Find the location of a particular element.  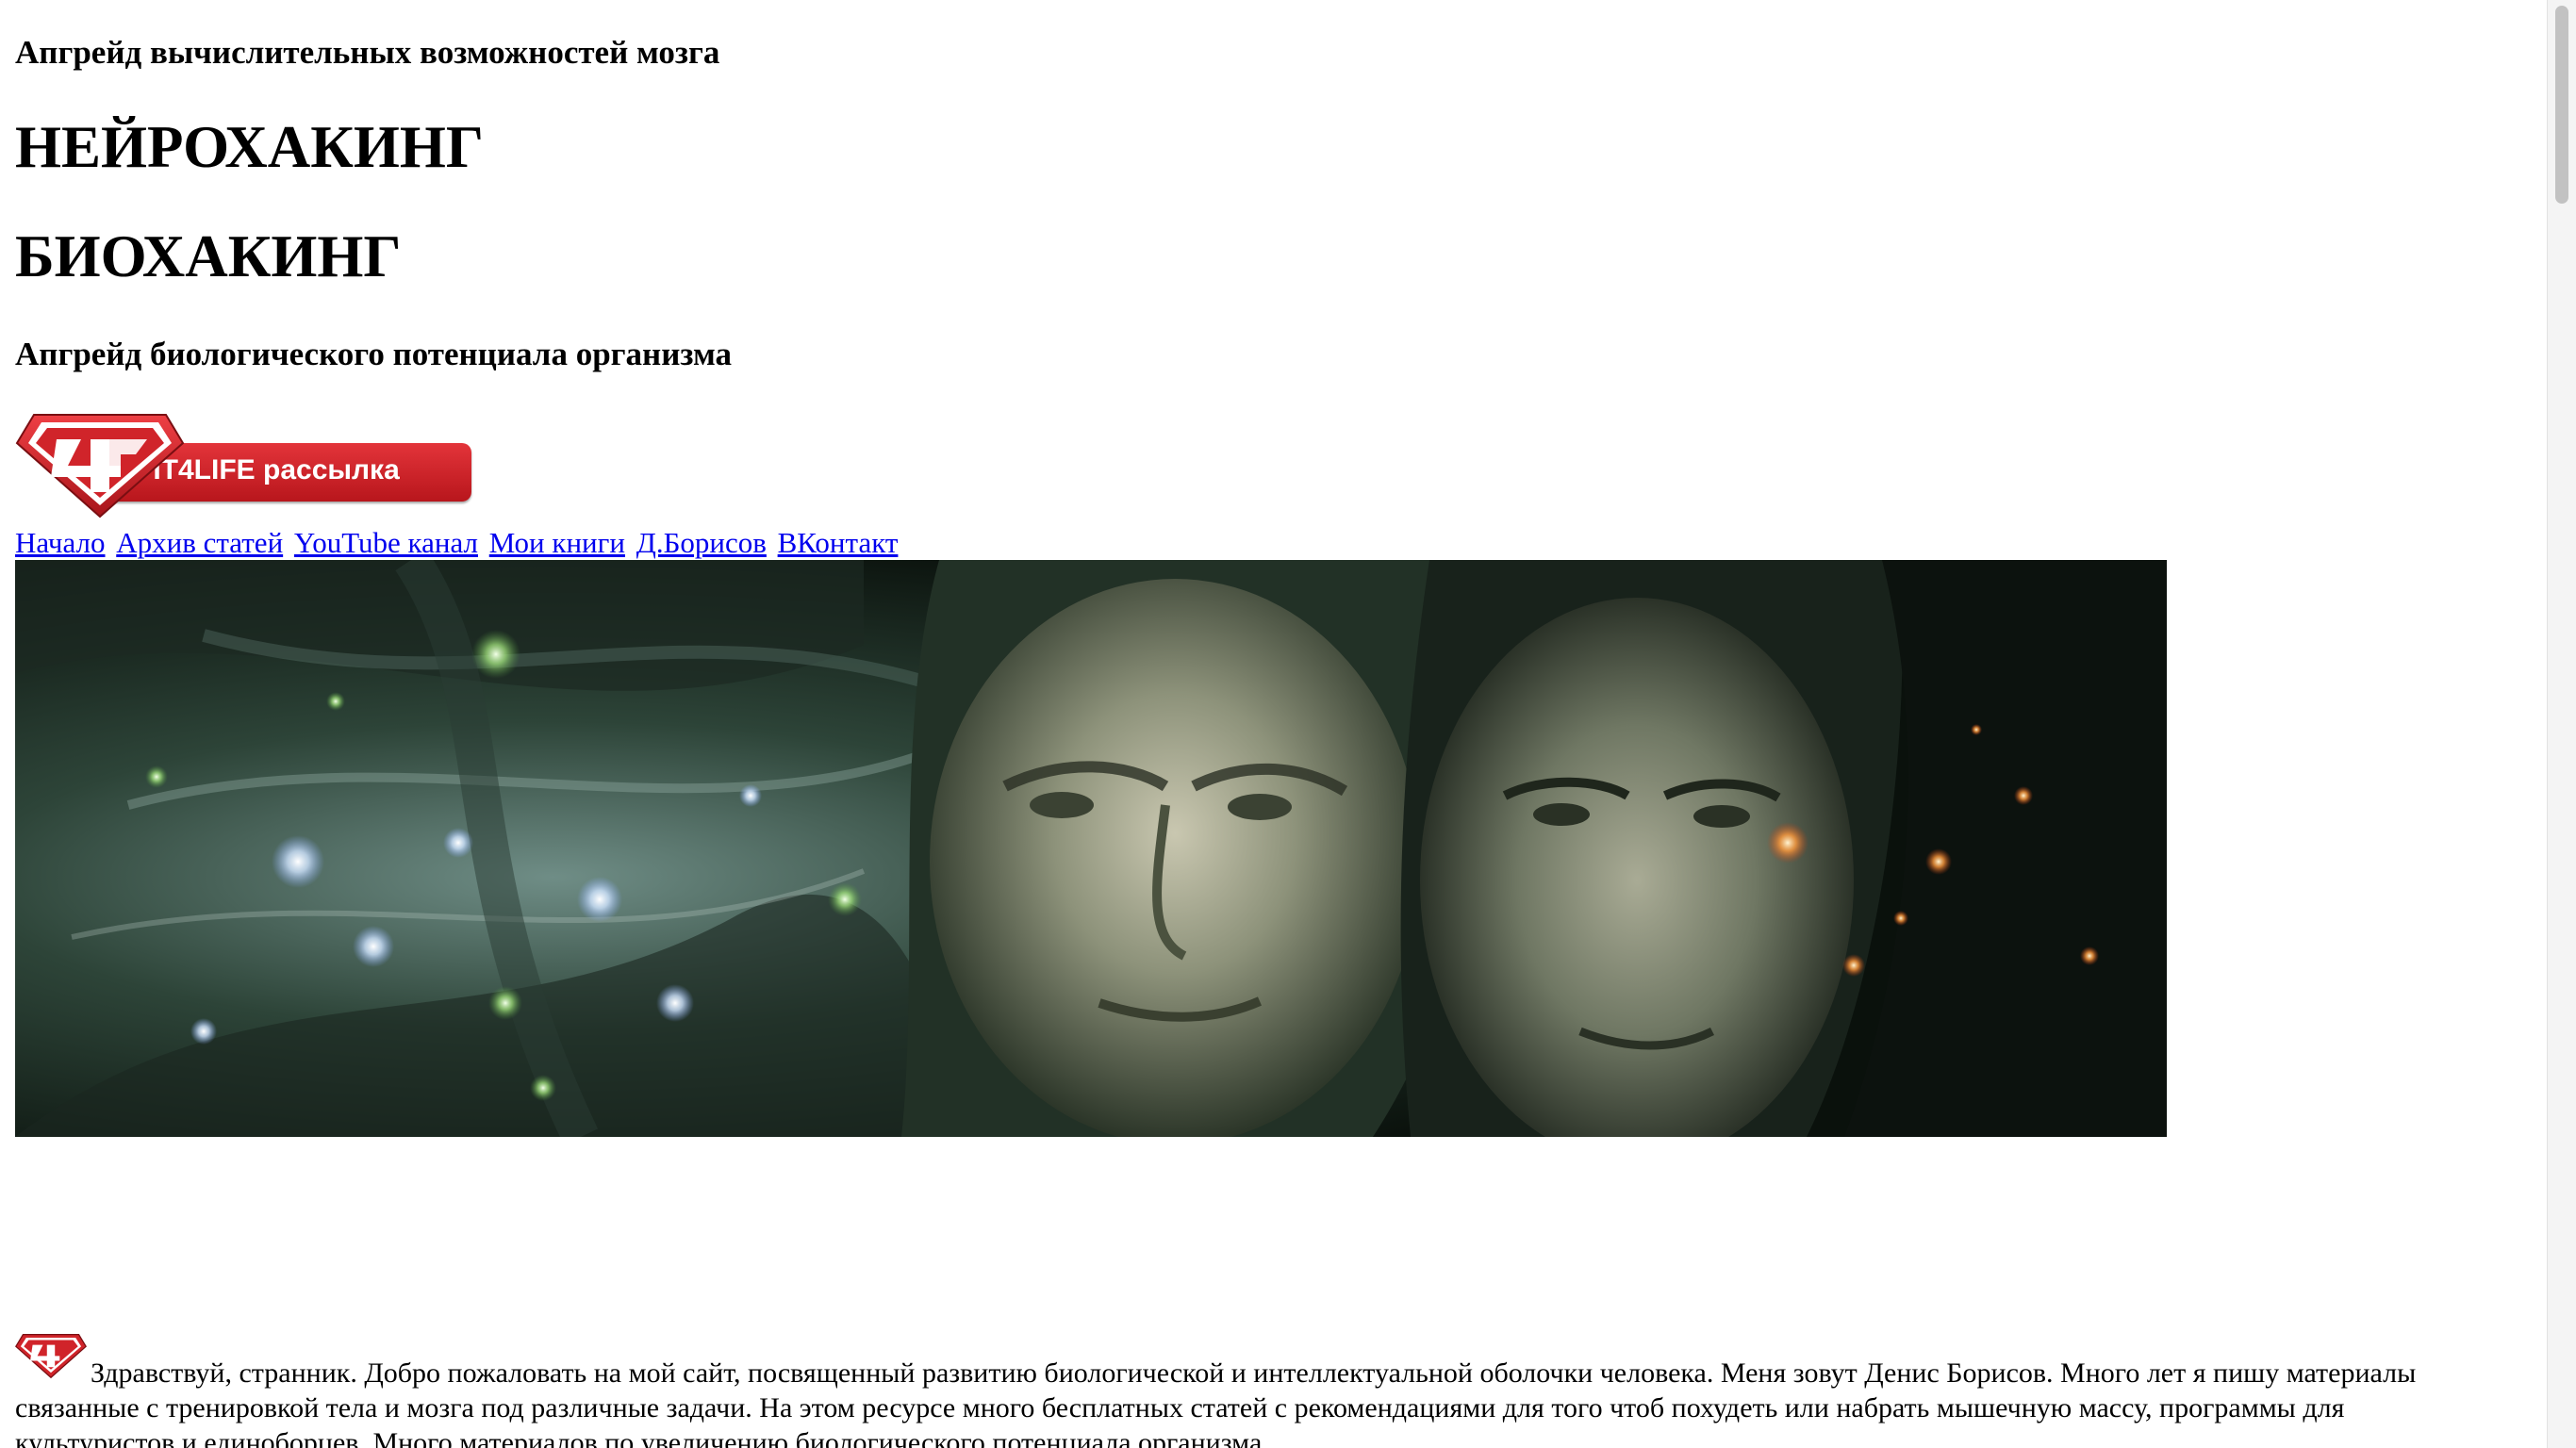

nav-link-vkontakte: ВКонтакт is located at coordinates (838, 542).